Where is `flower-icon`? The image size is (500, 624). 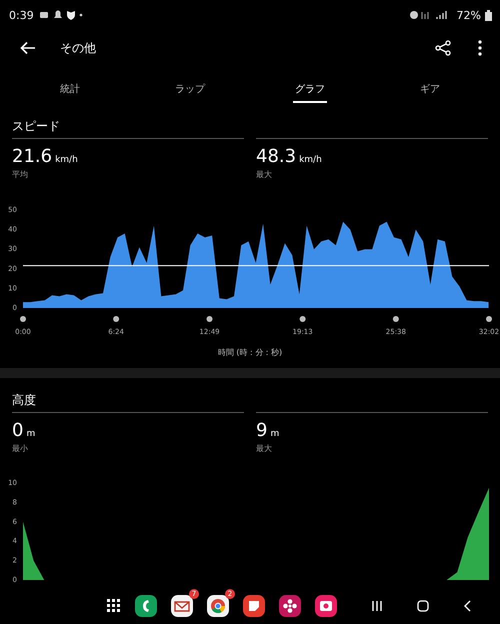
flower-icon is located at coordinates (290, 606).